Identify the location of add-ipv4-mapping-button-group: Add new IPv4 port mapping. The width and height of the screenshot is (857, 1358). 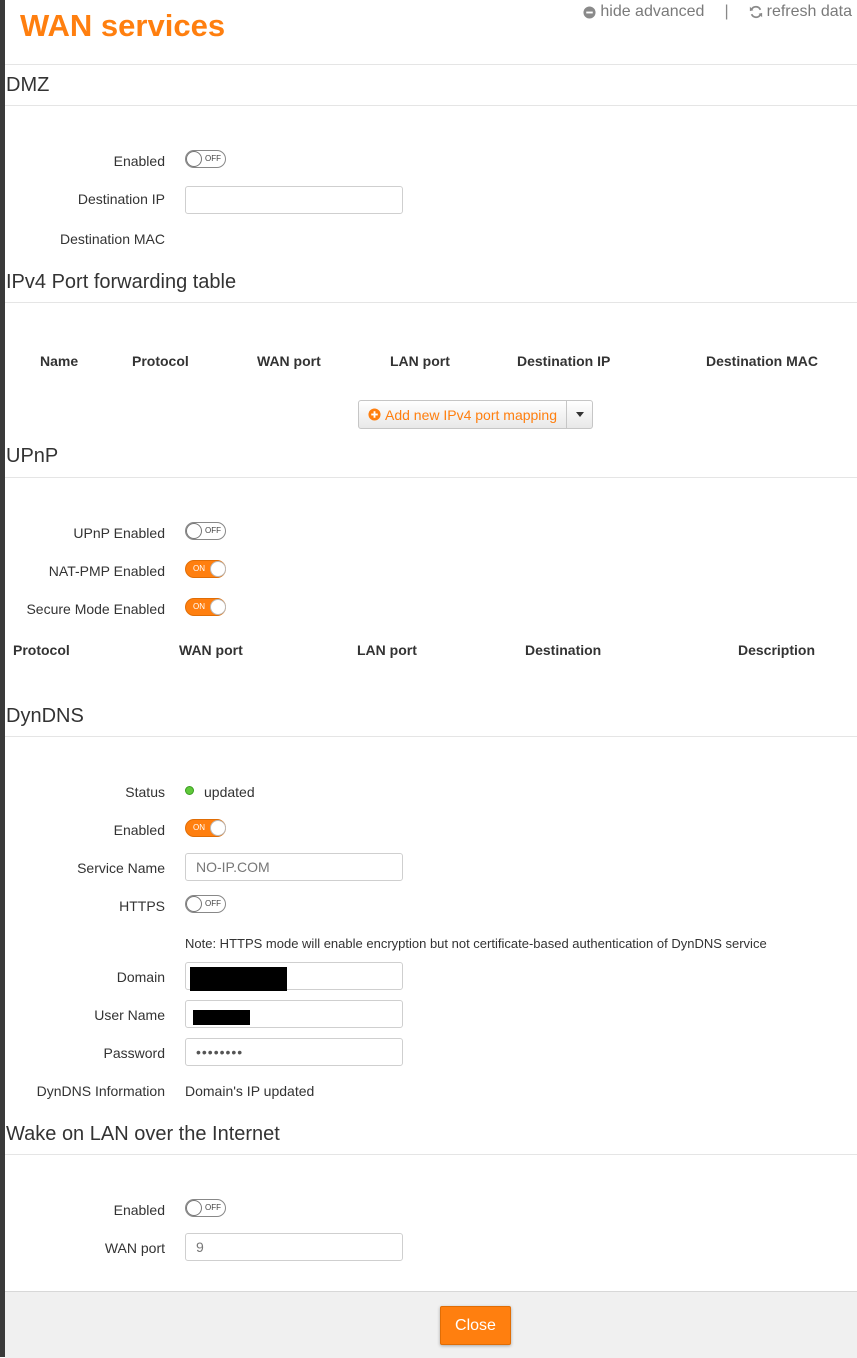
(475, 414).